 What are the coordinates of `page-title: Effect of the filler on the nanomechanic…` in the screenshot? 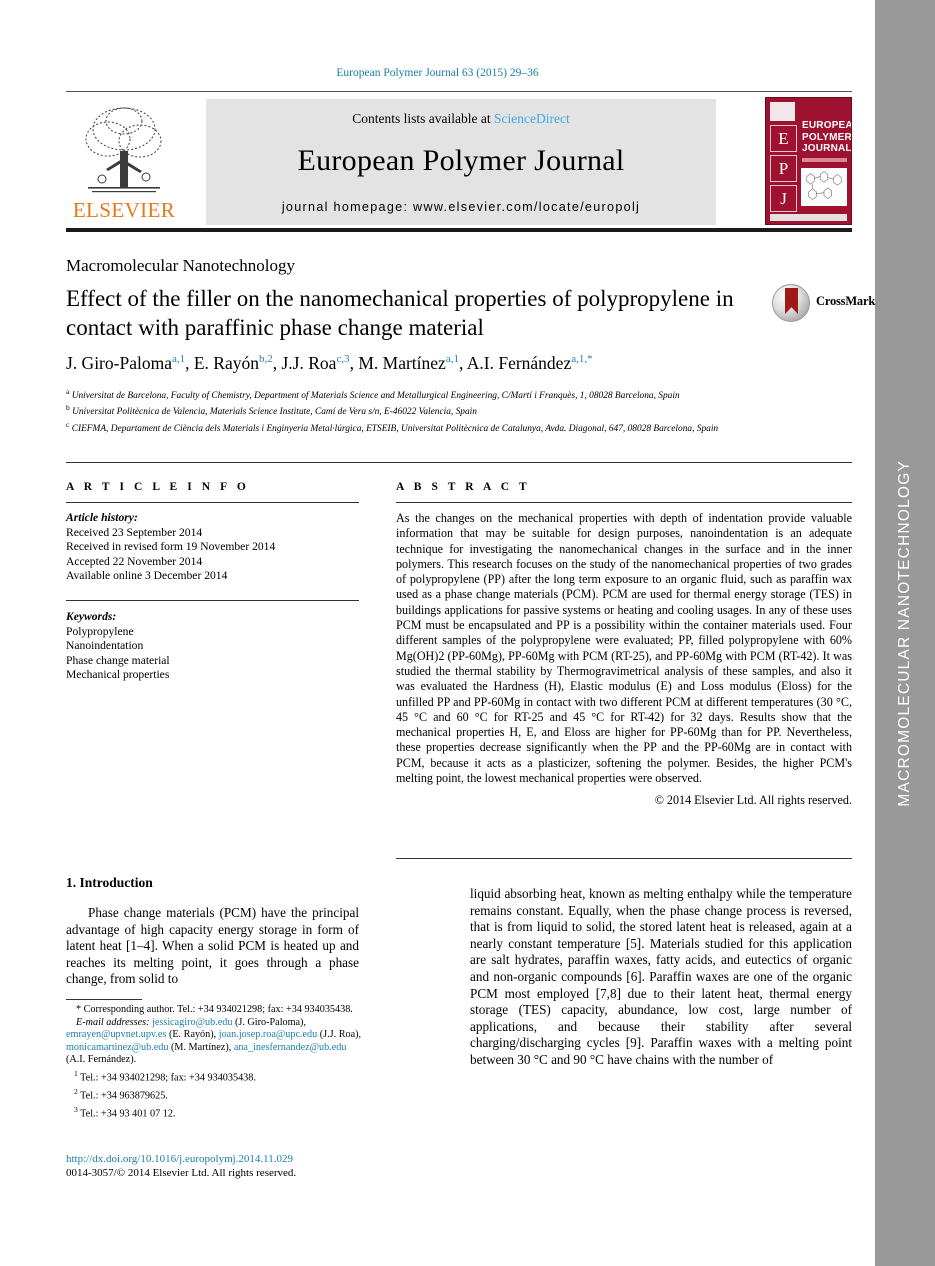 It's located at (400, 313).